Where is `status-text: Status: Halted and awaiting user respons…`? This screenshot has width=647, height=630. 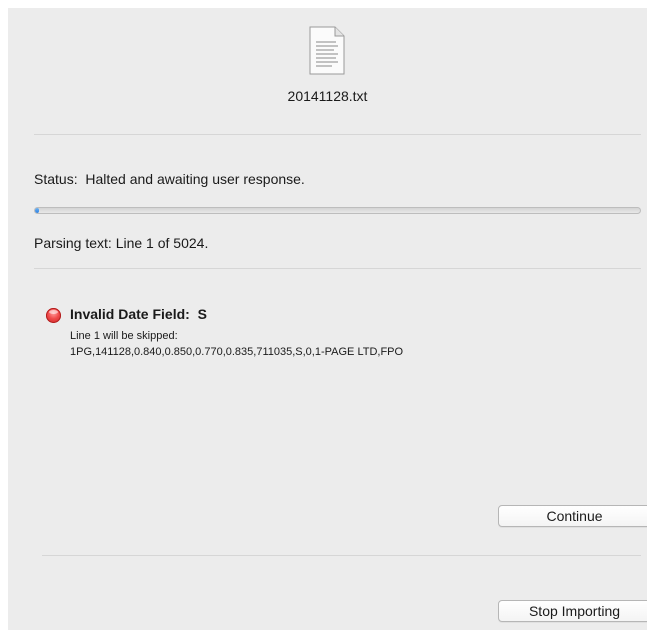
status-text: Status: Halted and awaiting user respons… is located at coordinates (169, 179).